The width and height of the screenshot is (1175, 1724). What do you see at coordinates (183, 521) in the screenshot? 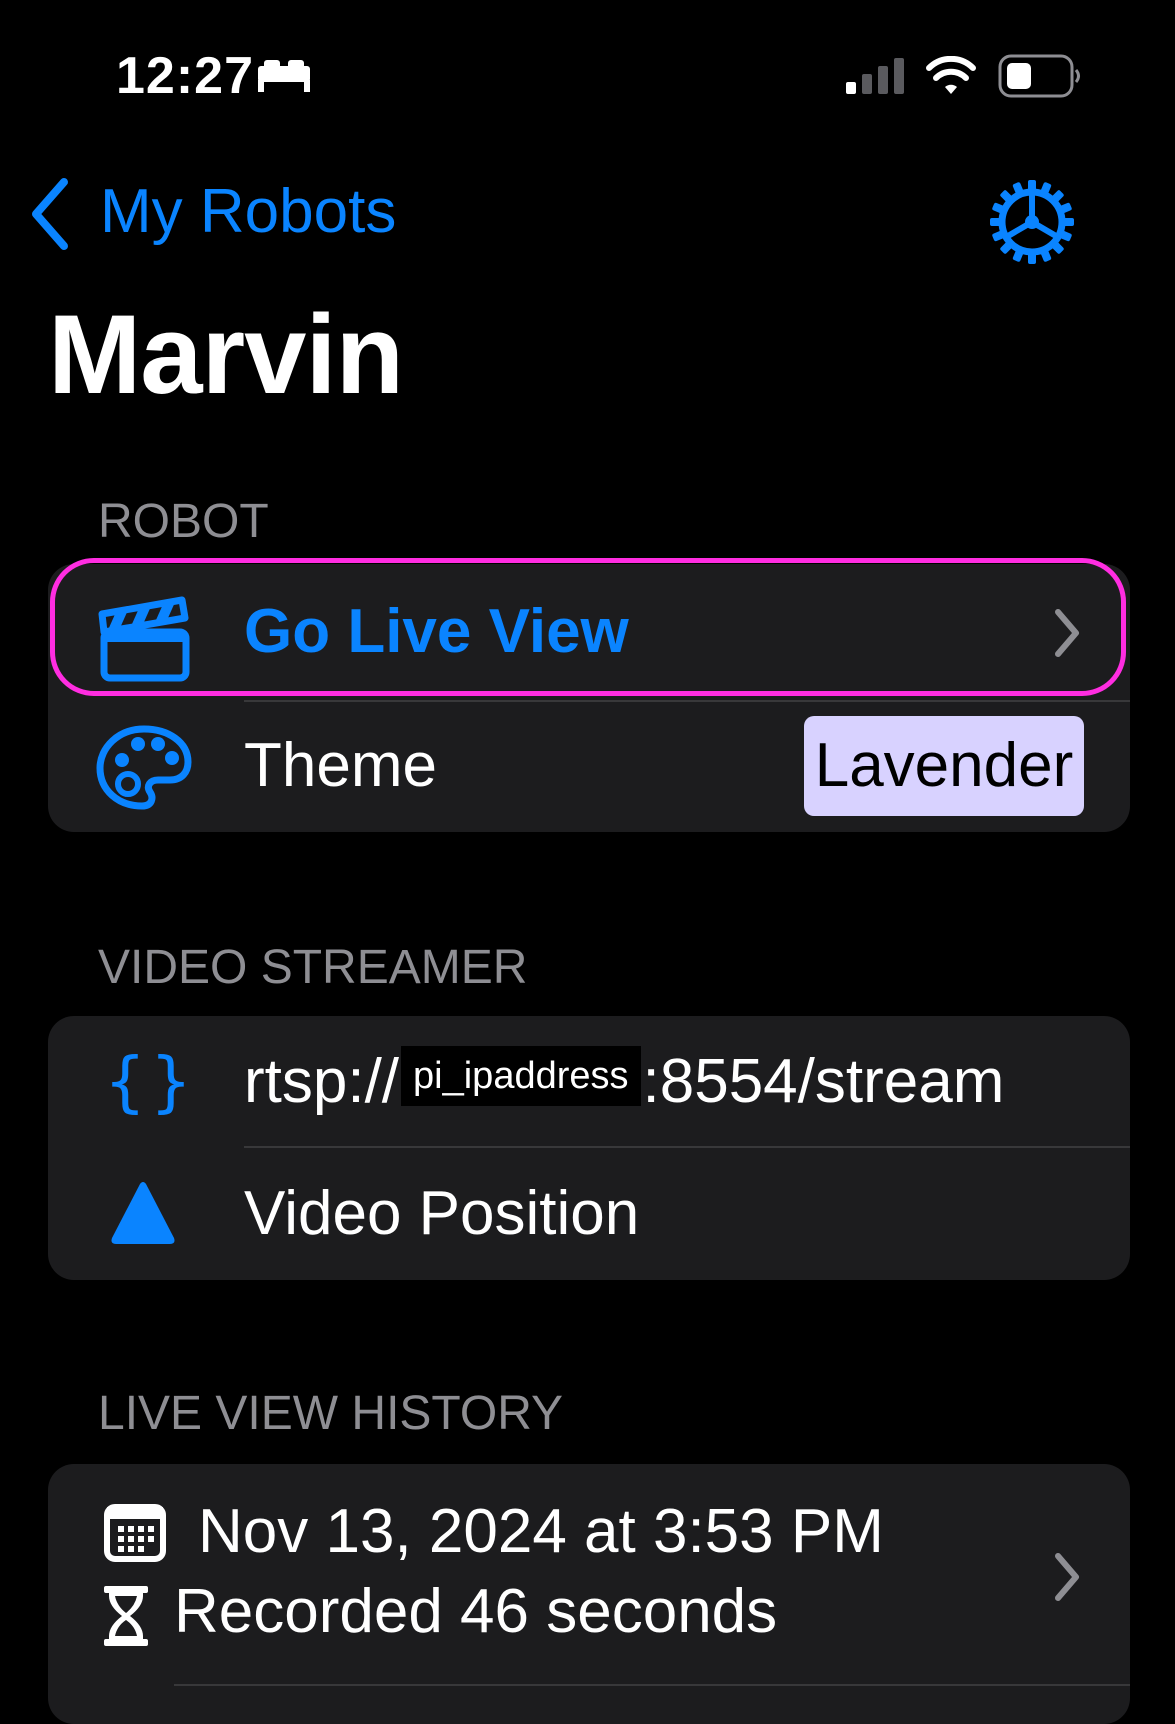
I see `section-header-robot: ROBOT` at bounding box center [183, 521].